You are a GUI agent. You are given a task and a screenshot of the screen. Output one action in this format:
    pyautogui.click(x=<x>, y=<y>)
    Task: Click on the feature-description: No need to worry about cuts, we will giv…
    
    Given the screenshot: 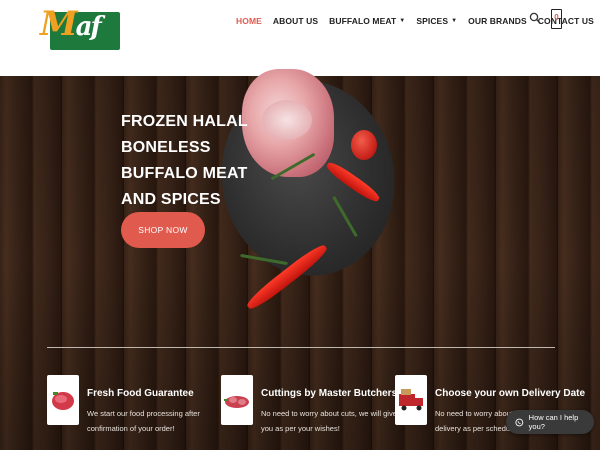 What is the action you would take?
    pyautogui.click(x=329, y=421)
    